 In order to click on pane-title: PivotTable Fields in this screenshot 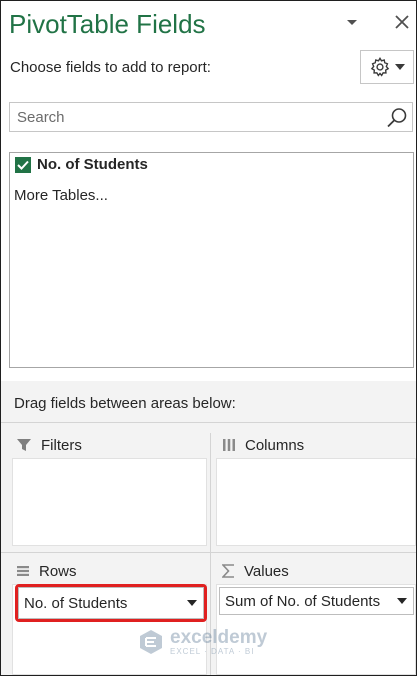, I will do `click(107, 24)`.